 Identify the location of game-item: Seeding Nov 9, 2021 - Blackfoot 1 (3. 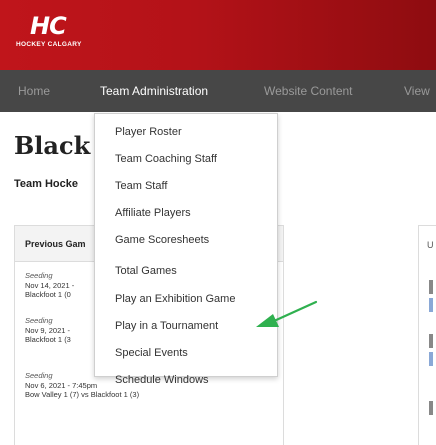
(48, 330).